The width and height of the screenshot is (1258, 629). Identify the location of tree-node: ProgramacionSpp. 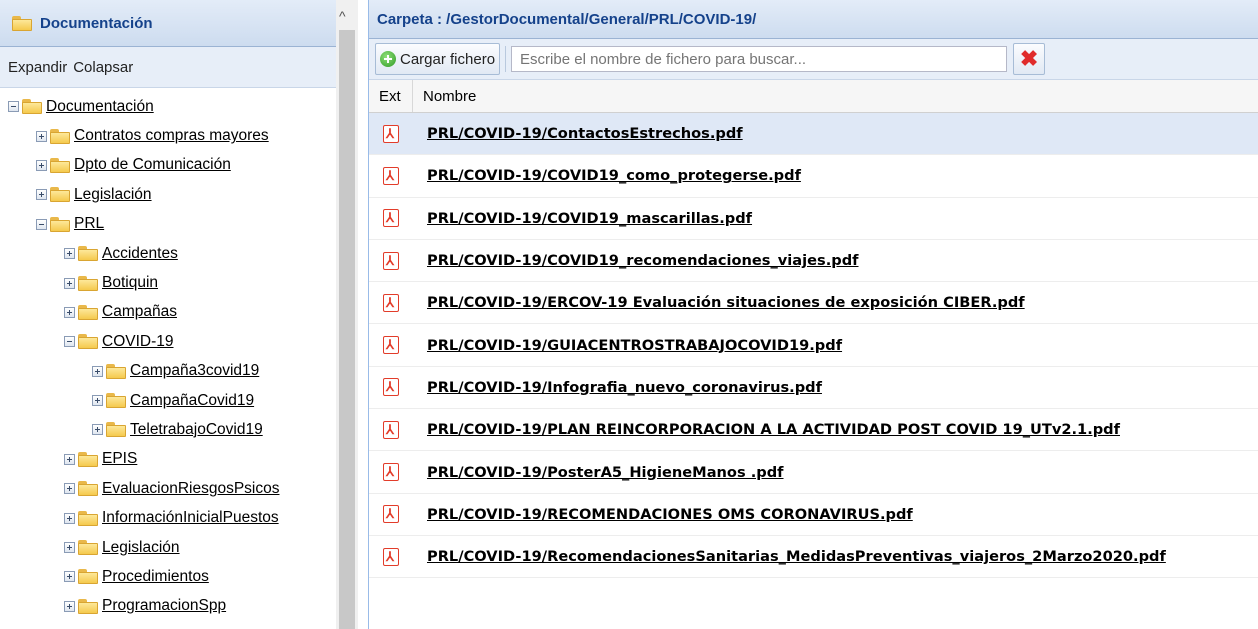
(168, 606).